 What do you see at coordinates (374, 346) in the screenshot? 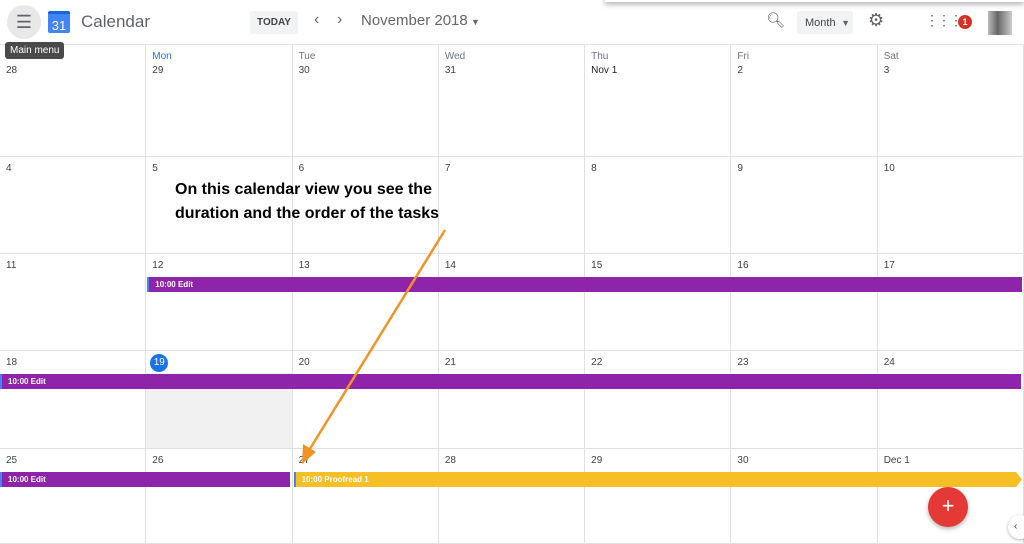
I see `annotation-arrow` at bounding box center [374, 346].